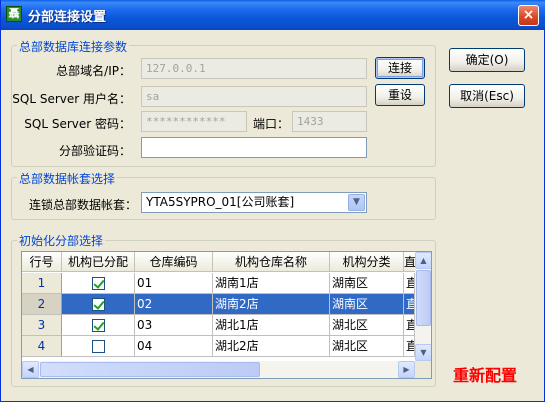 This screenshot has height=402, width=545. What do you see at coordinates (61, 240) in the screenshot?
I see `init-group-legend: 初始化分部选择` at bounding box center [61, 240].